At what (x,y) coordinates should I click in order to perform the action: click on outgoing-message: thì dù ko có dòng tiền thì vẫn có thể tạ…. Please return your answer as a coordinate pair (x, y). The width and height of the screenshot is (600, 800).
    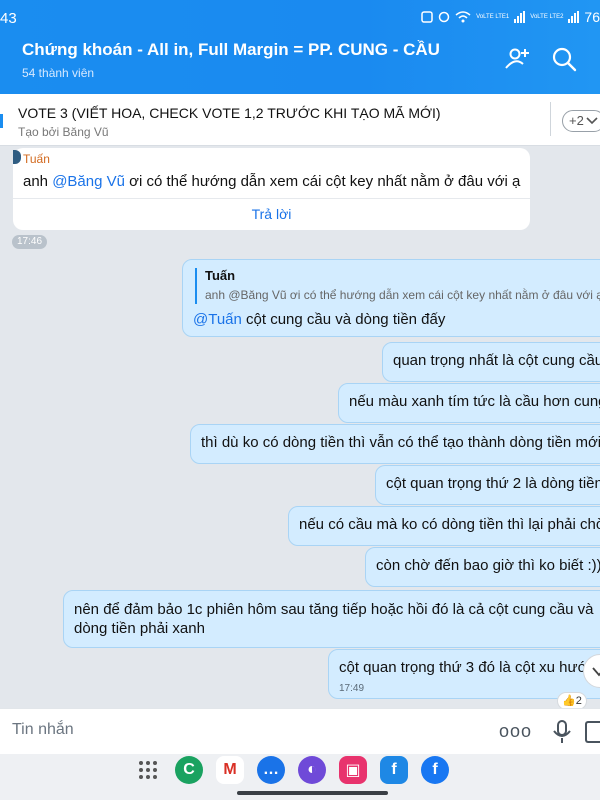
    Looking at the image, I should click on (395, 444).